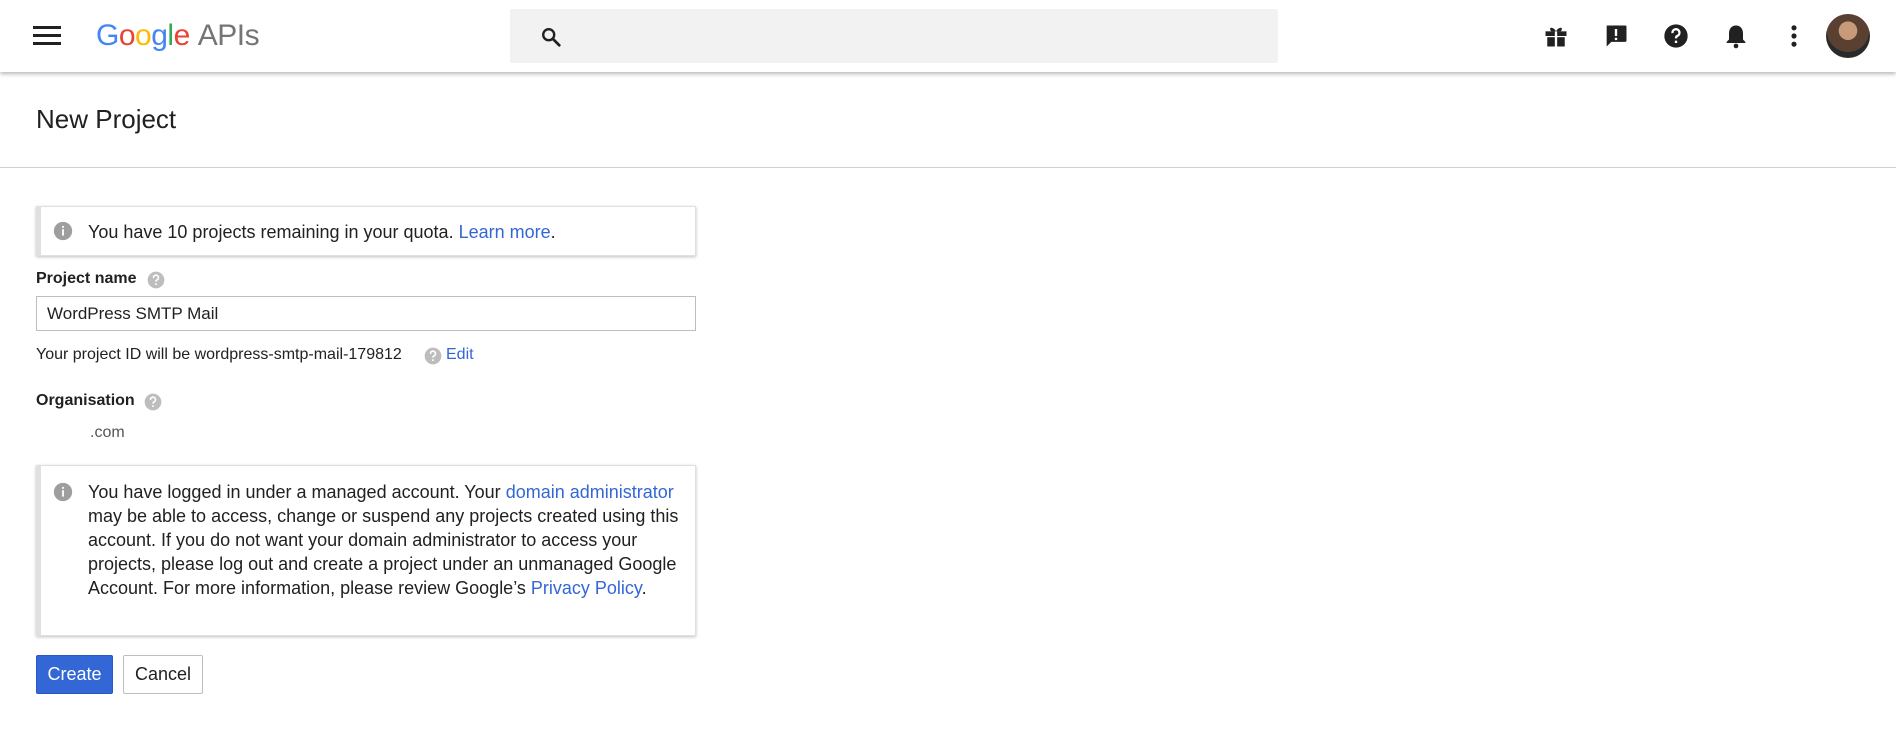 The image size is (1896, 743). What do you see at coordinates (163, 674) in the screenshot?
I see `cancel-button: Cancel` at bounding box center [163, 674].